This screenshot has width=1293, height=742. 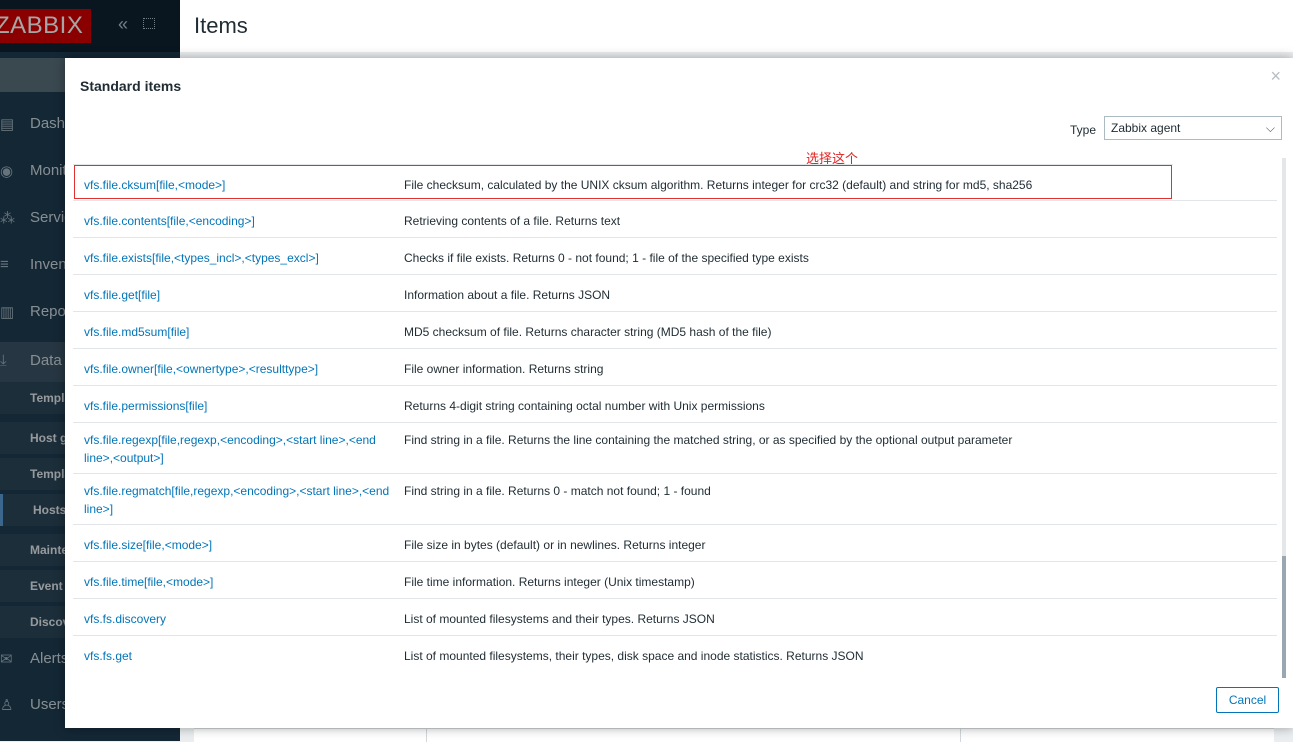 What do you see at coordinates (239, 185) in the screenshot?
I see `item-key-link: vfs.file.cksum[file,<mode>]` at bounding box center [239, 185].